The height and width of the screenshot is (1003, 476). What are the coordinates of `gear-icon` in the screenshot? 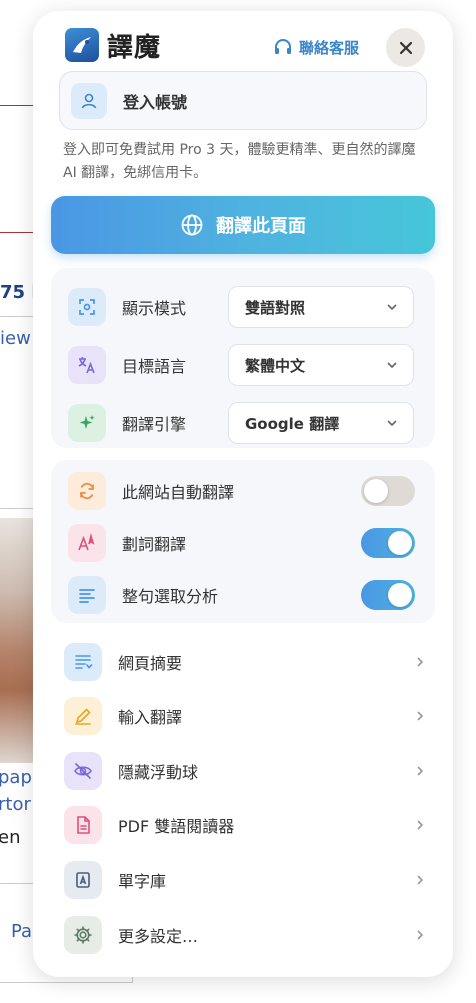 It's located at (83, 935).